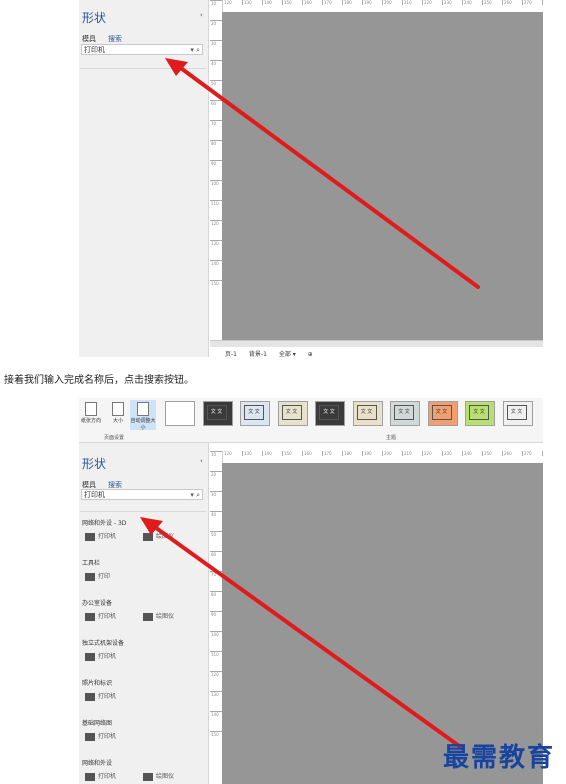  What do you see at coordinates (499, 758) in the screenshot?
I see `watermark-logo: 最需教育` at bounding box center [499, 758].